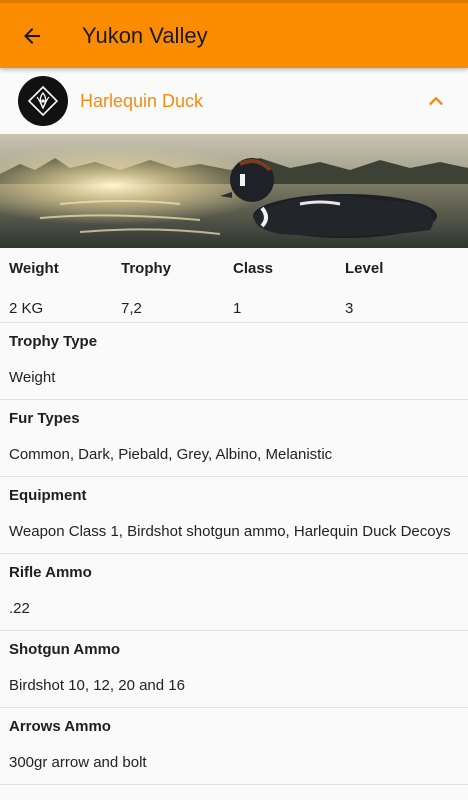 The width and height of the screenshot is (468, 800). Describe the element at coordinates (97, 685) in the screenshot. I see `section-body: Birdshot 10, 12, 20 and 16` at that location.